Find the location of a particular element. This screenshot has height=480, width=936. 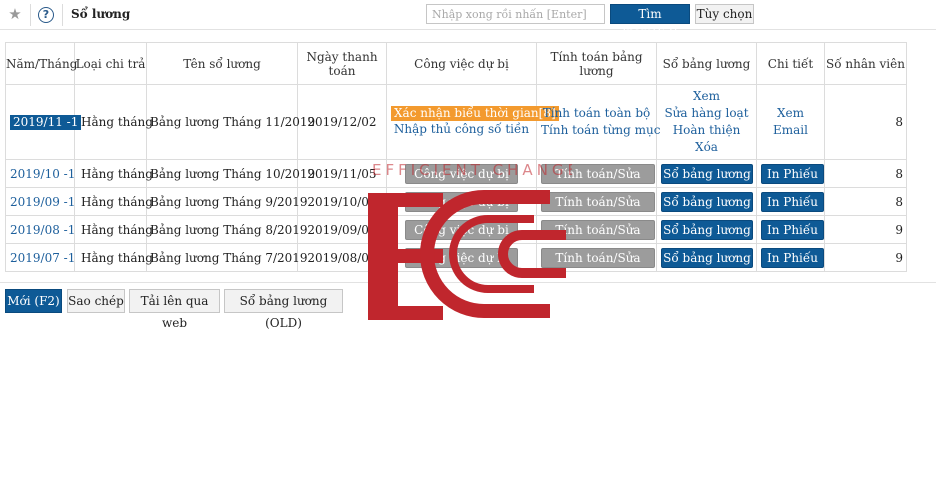

manual-amount-link: Nhập thủ công số tiền is located at coordinates (461, 129).